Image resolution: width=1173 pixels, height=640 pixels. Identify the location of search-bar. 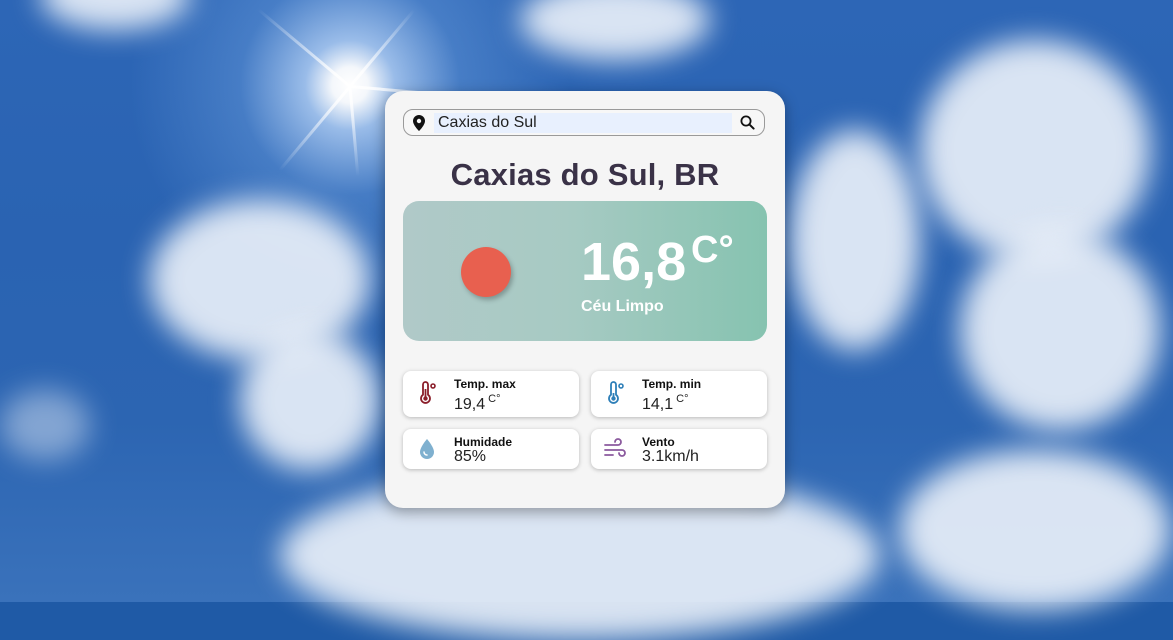
(584, 122).